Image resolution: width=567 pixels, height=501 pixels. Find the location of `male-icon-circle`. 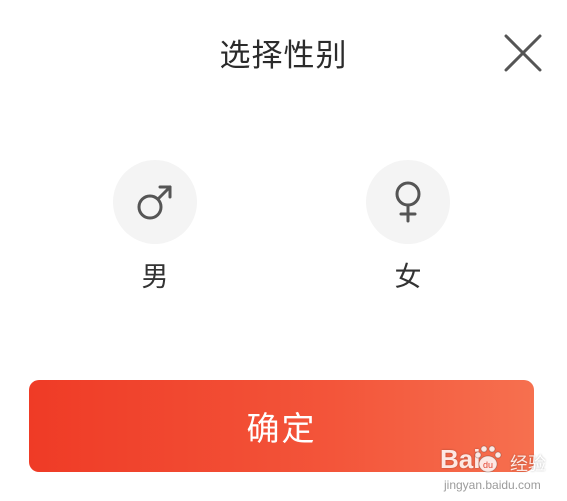

male-icon-circle is located at coordinates (155, 202).